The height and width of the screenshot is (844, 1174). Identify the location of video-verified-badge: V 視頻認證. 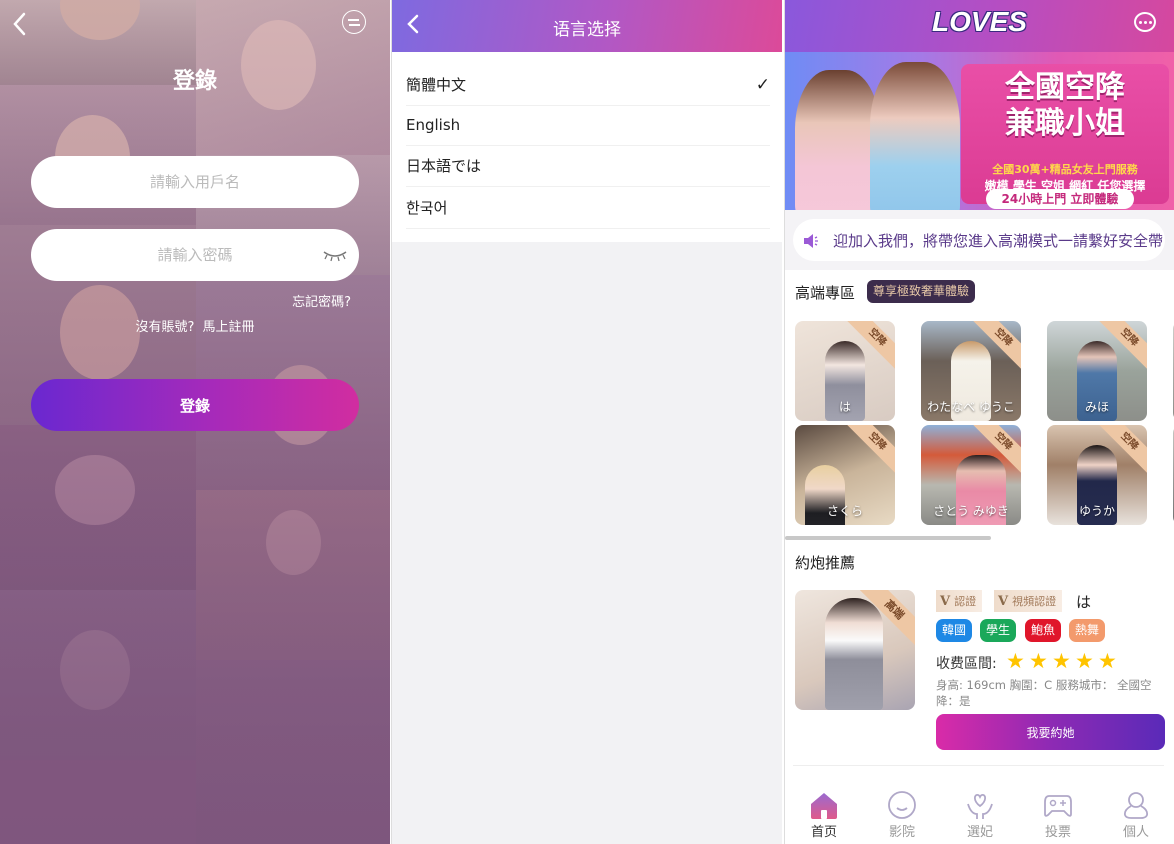
(1028, 601).